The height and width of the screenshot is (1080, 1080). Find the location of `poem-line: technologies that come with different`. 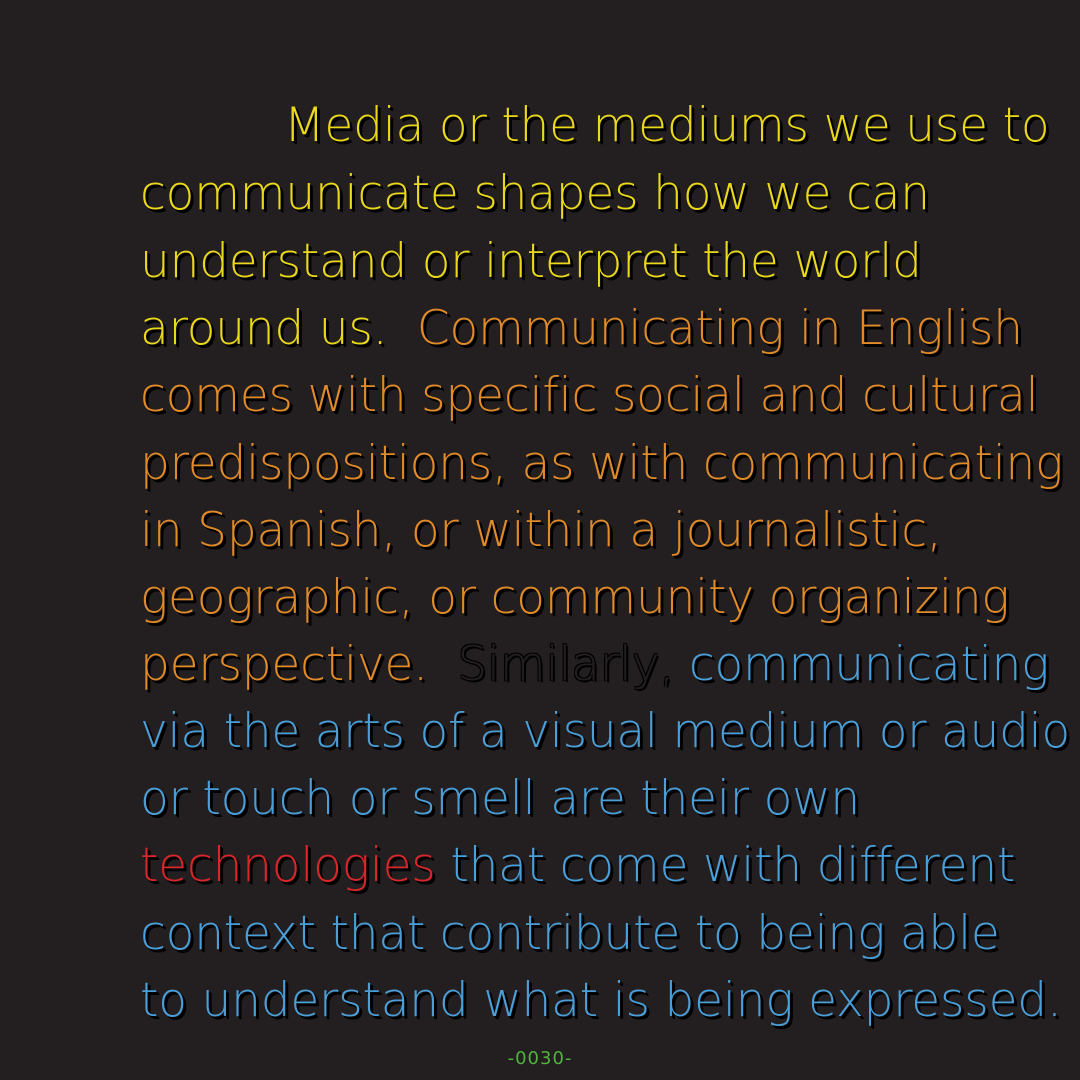

poem-line: technologies that come with different is located at coordinates (577, 865).